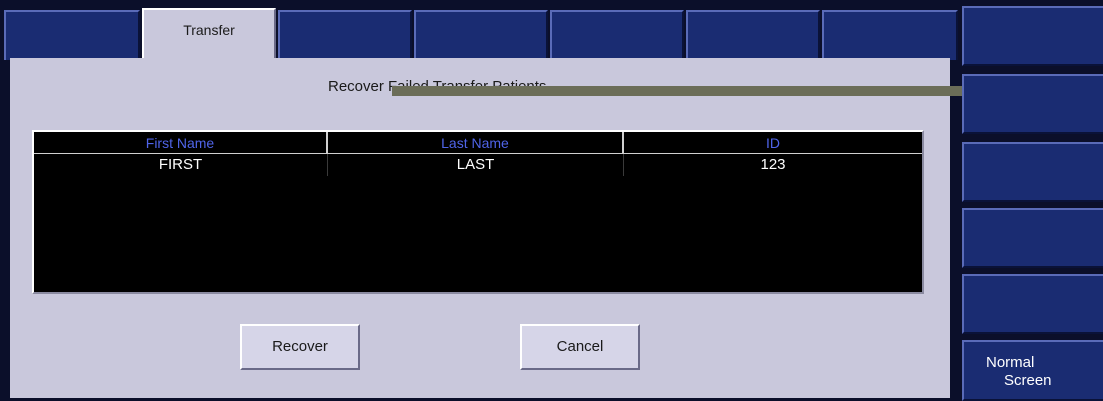 The image size is (1103, 401). I want to click on tab-strip: Transfer, so click(481, 34).